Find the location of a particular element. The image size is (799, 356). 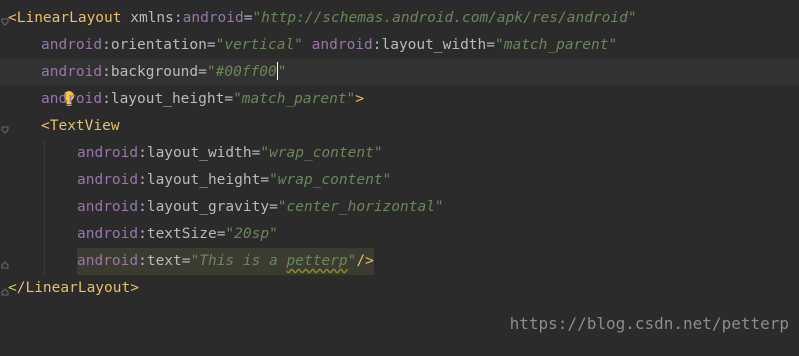

indent-guide is located at coordinates (44, 207).